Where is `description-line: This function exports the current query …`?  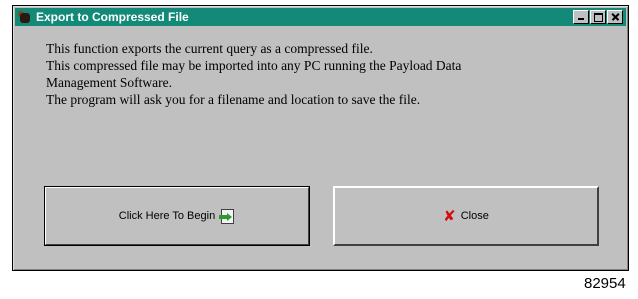 description-line: This function exports the current query … is located at coordinates (209, 48).